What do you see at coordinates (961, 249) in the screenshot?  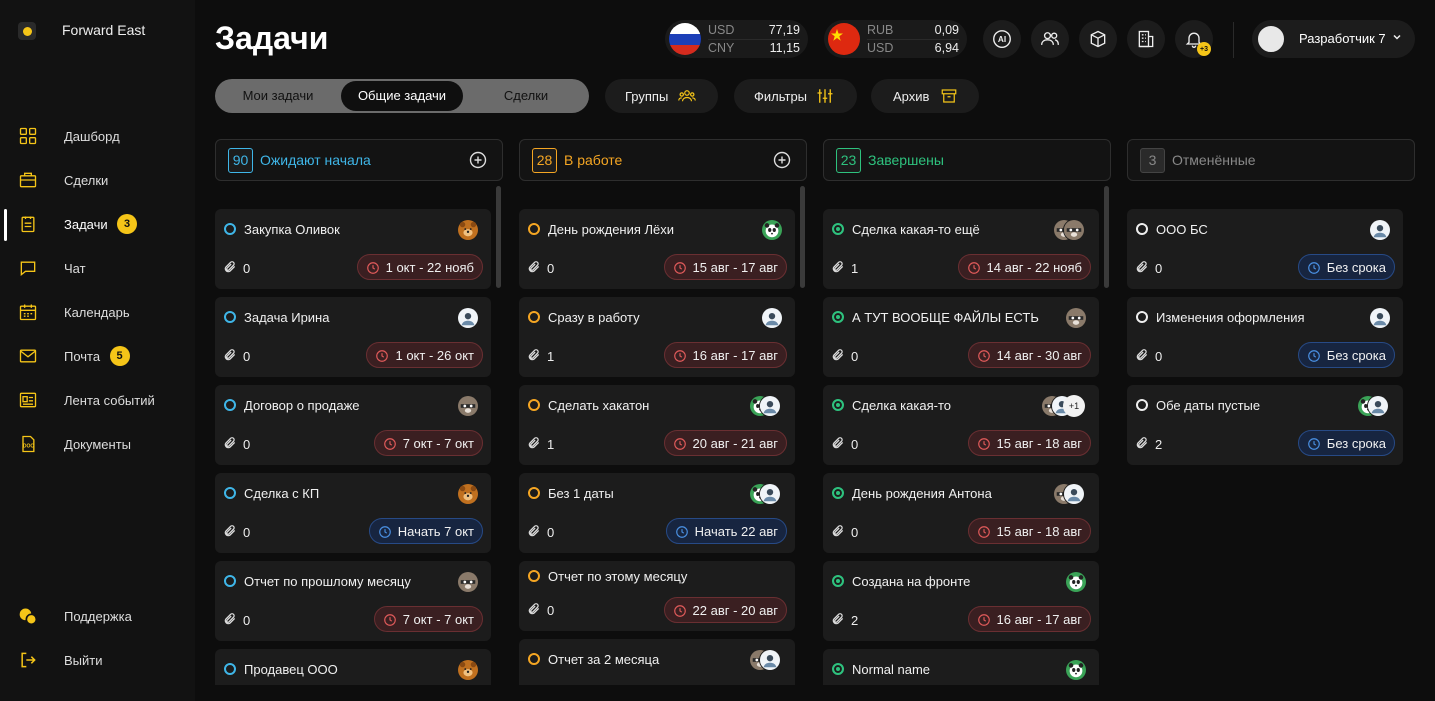 I see `task-card: Сделка какая-то ещё 1 14 авг - 22 нояб` at bounding box center [961, 249].